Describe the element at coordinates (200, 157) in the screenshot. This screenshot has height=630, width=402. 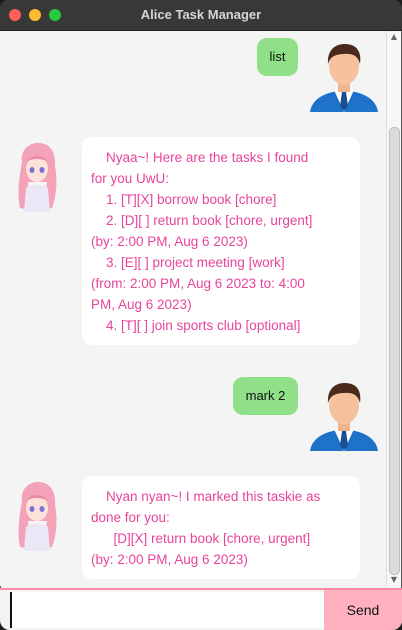
I see `bot-message-line: Nyaa~! Here are the tasks I found` at that location.